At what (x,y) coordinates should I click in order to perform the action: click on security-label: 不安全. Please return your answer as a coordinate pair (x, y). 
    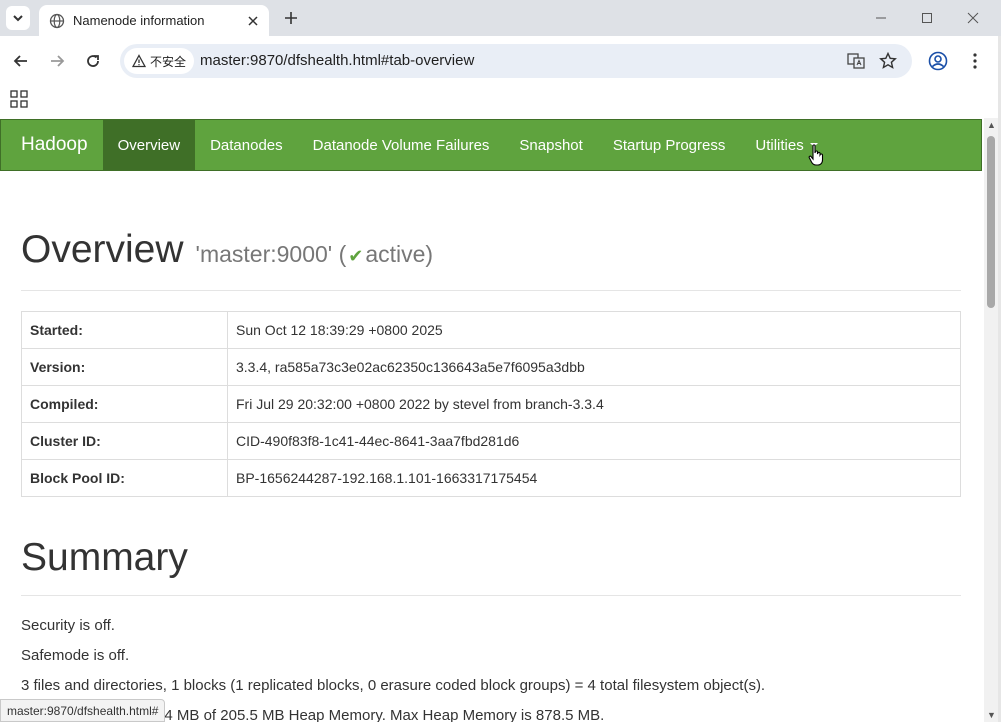
    Looking at the image, I should click on (168, 61).